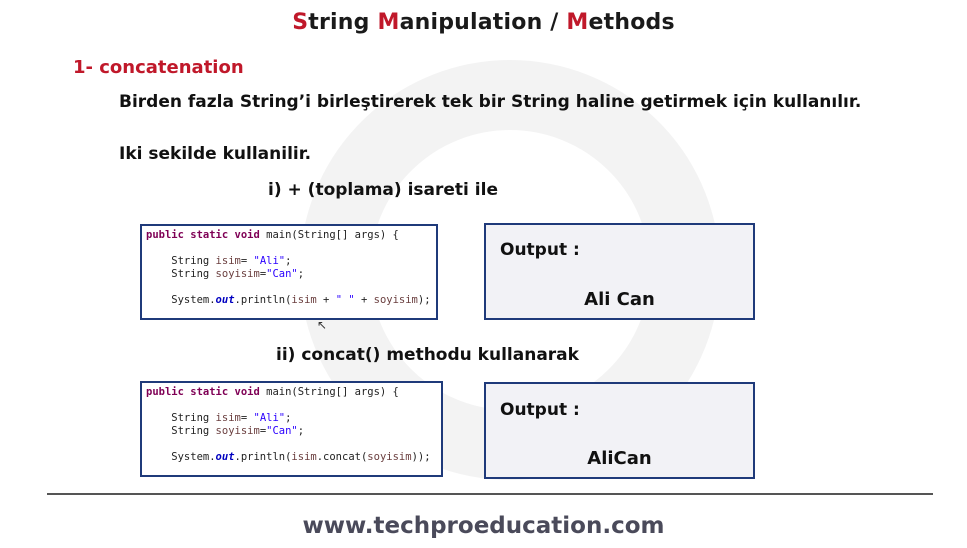 The width and height of the screenshot is (967, 548). Describe the element at coordinates (483, 22) in the screenshot. I see `page-title: String Manipulation / Methods` at that location.